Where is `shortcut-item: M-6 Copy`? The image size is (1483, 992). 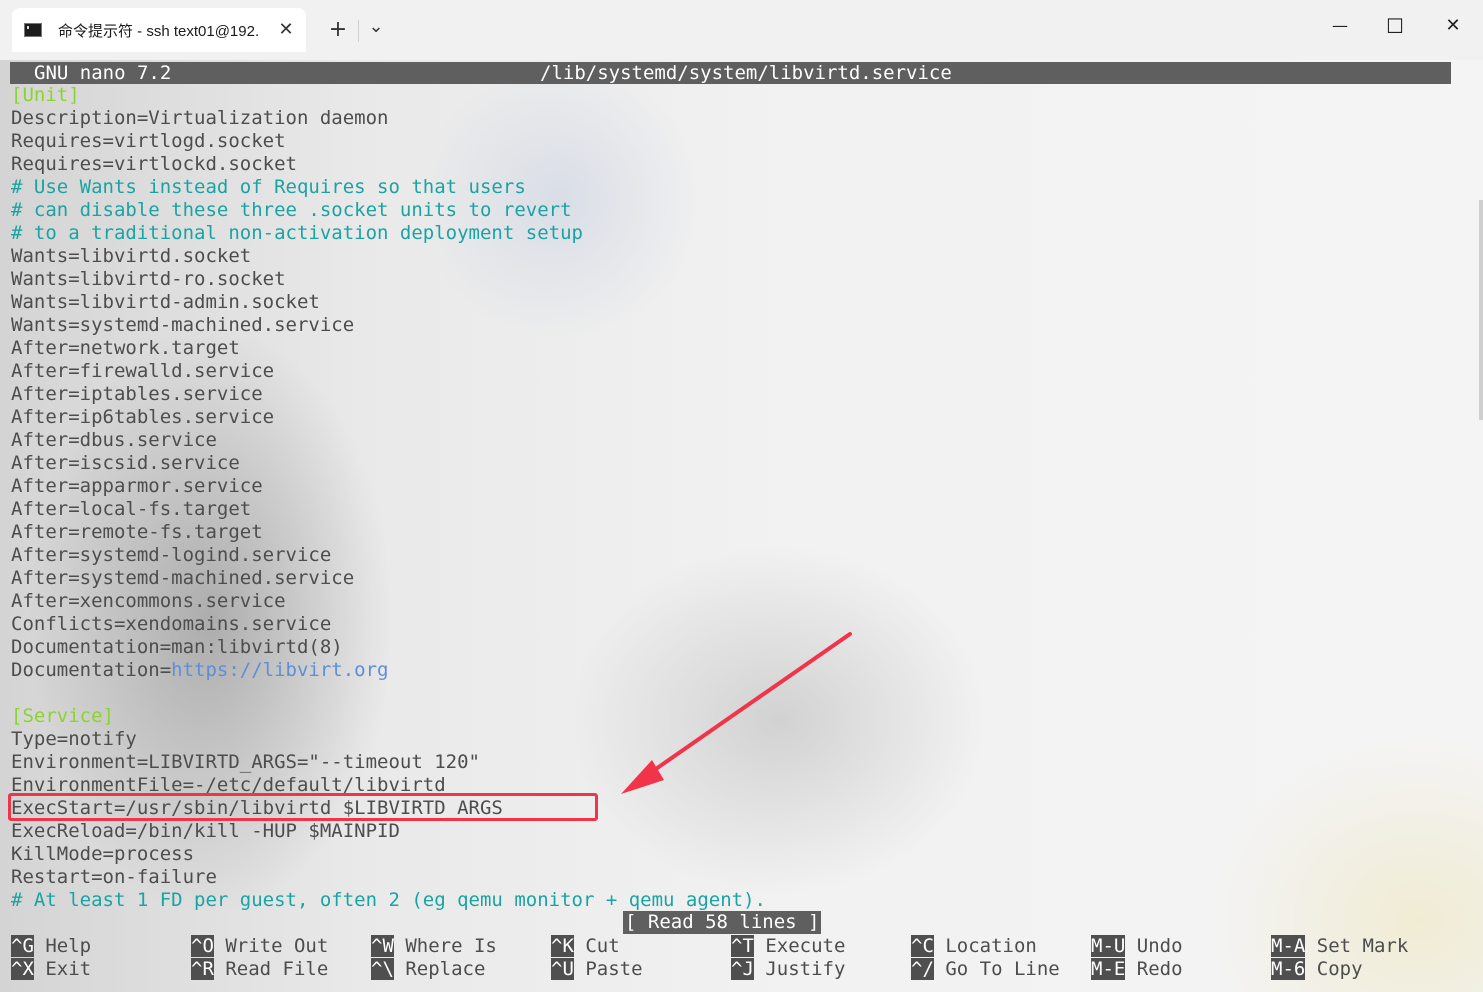 shortcut-item: M-6 Copy is located at coordinates (1317, 969).